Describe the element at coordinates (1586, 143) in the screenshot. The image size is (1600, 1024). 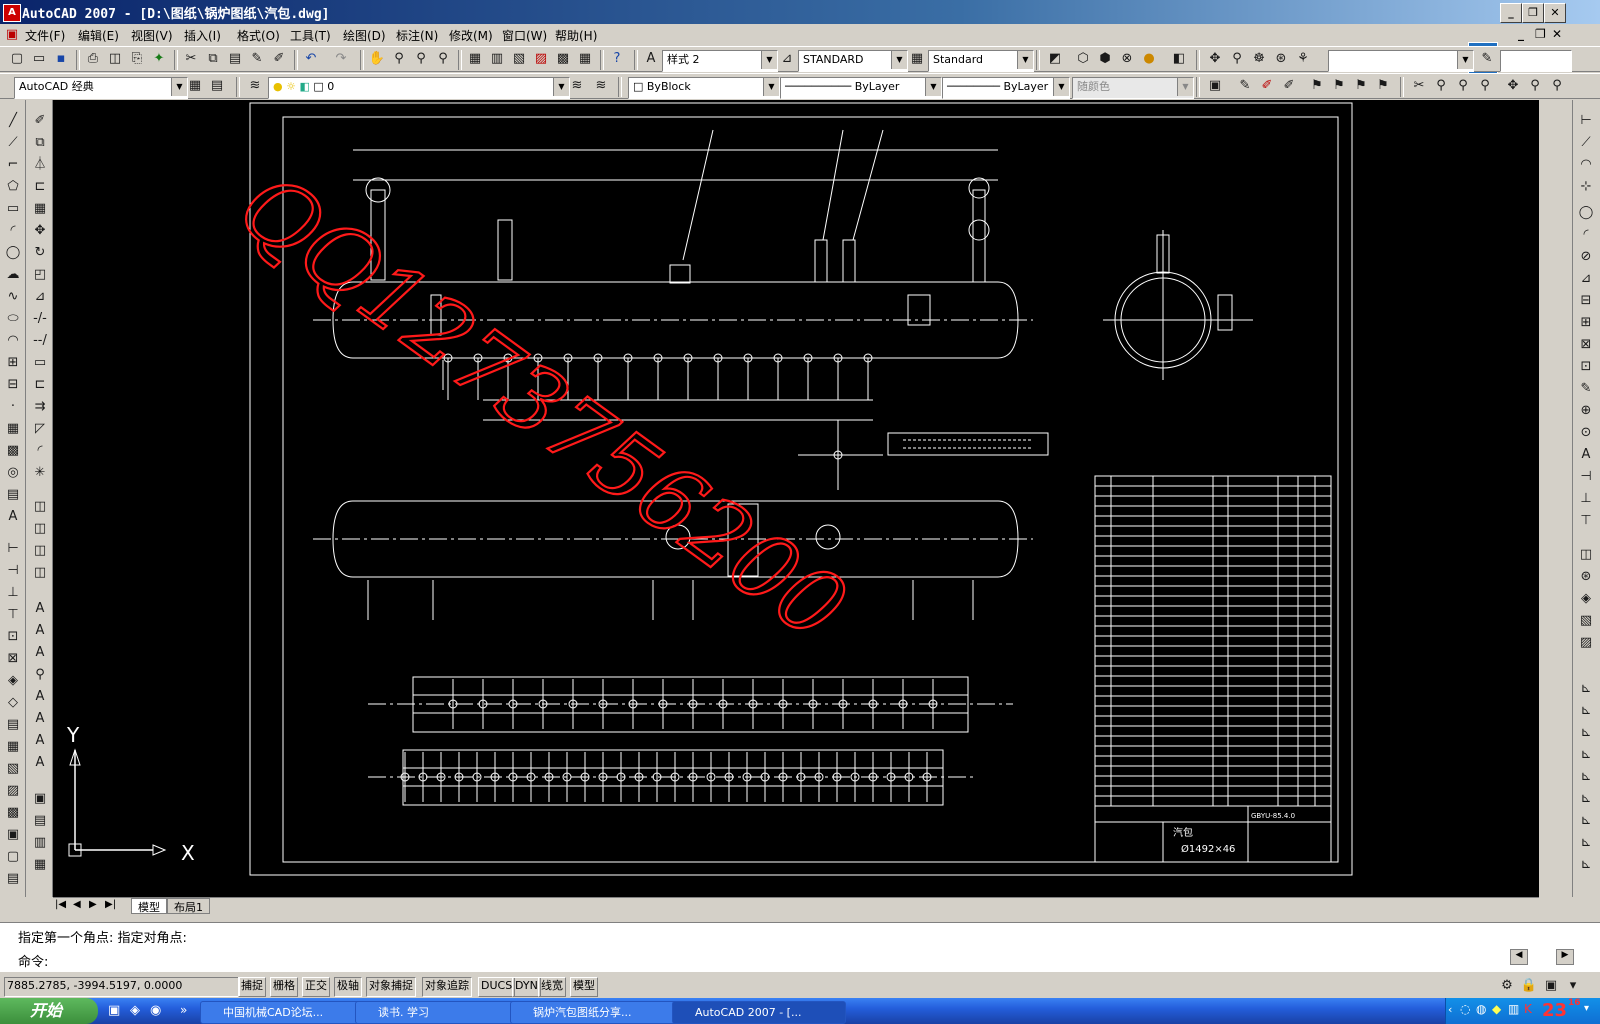
I see `r-icon-2: ⟋` at that location.